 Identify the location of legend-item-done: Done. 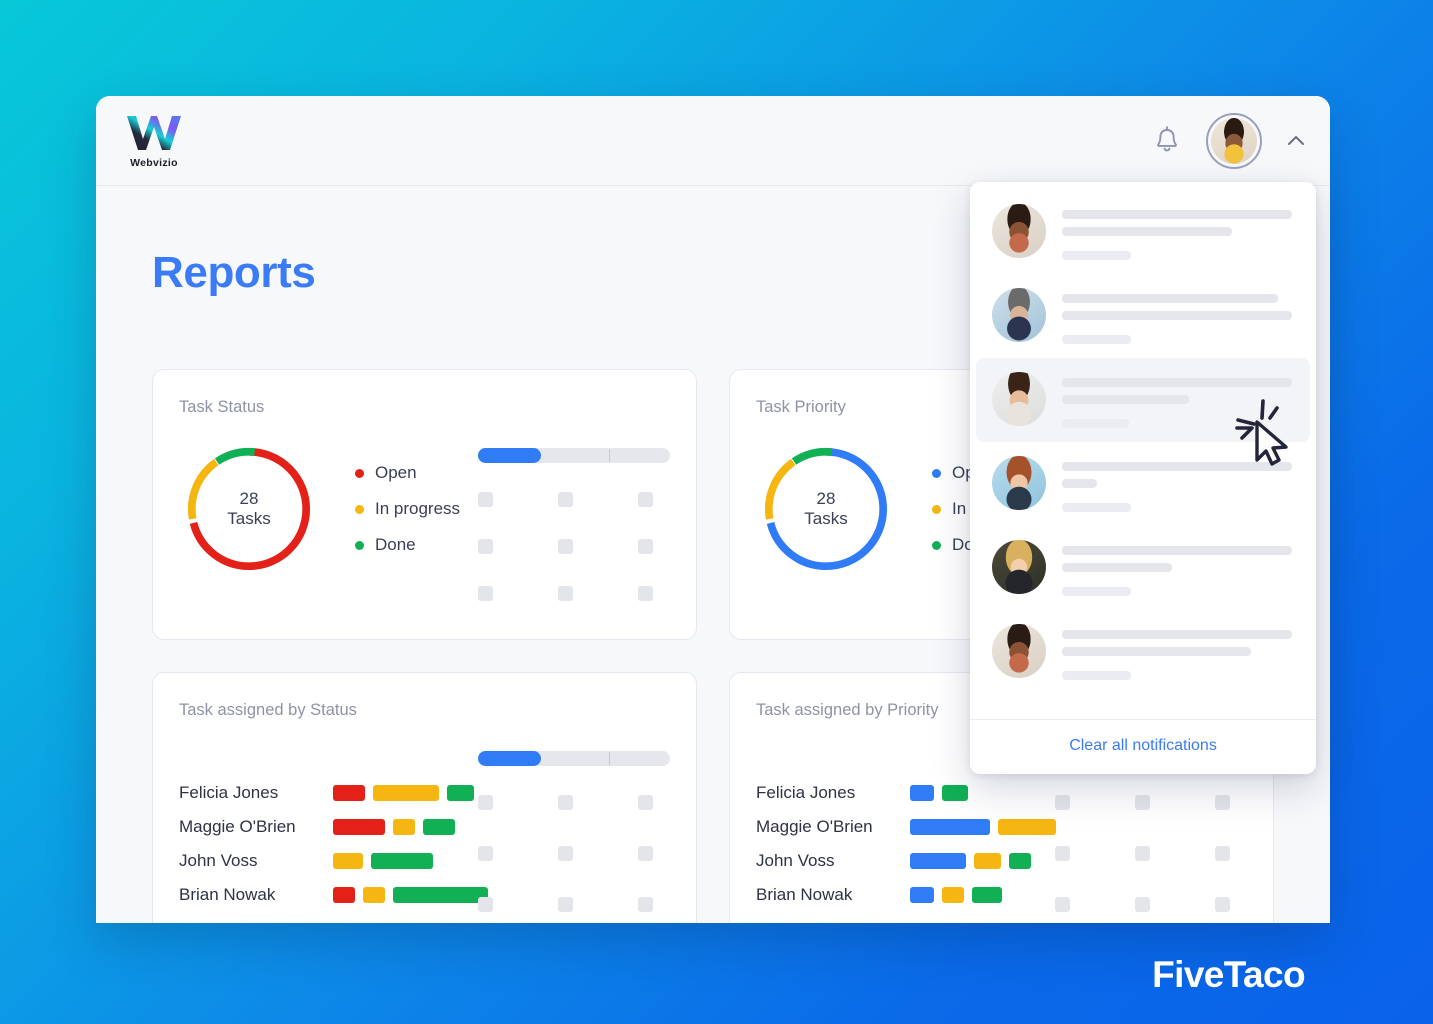
(407, 545).